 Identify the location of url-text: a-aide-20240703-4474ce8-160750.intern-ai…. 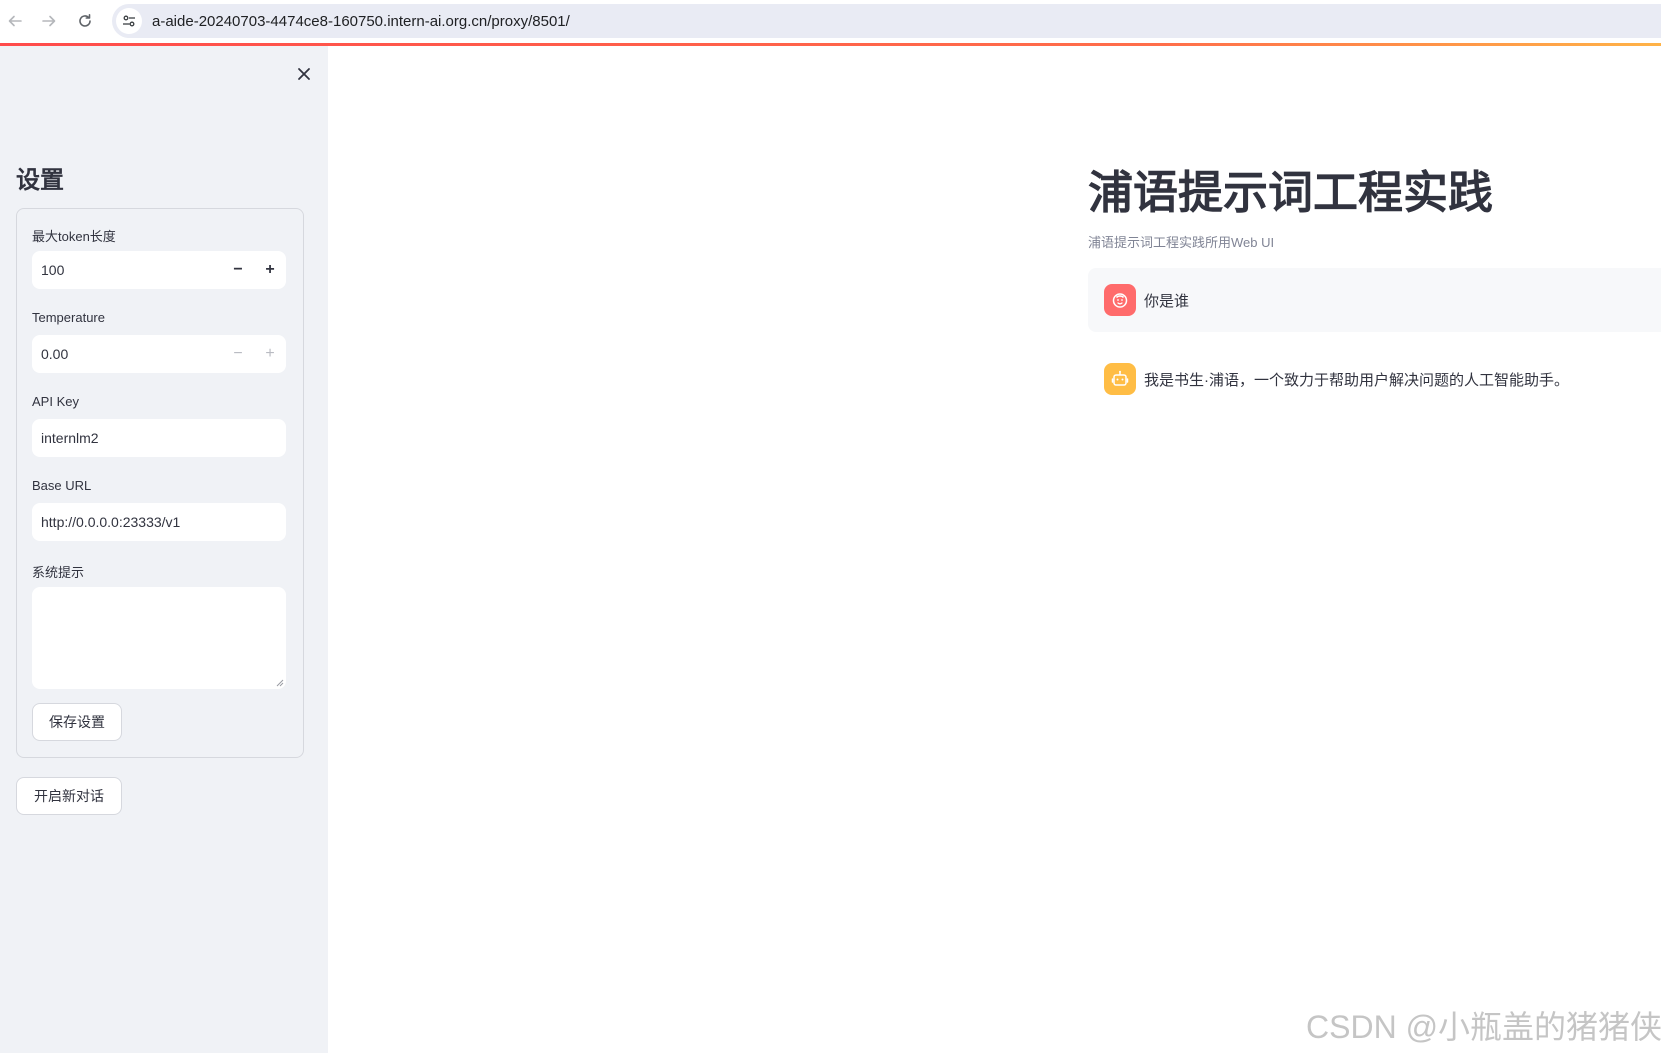
(361, 21).